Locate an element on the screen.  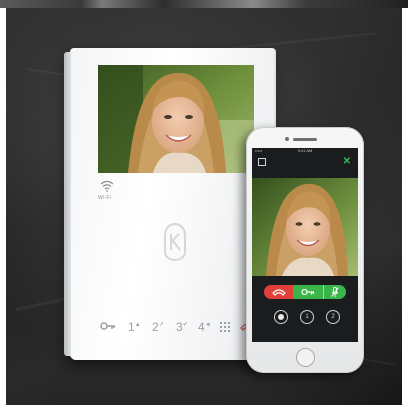
key-1-label: 1 is located at coordinates (131, 327).